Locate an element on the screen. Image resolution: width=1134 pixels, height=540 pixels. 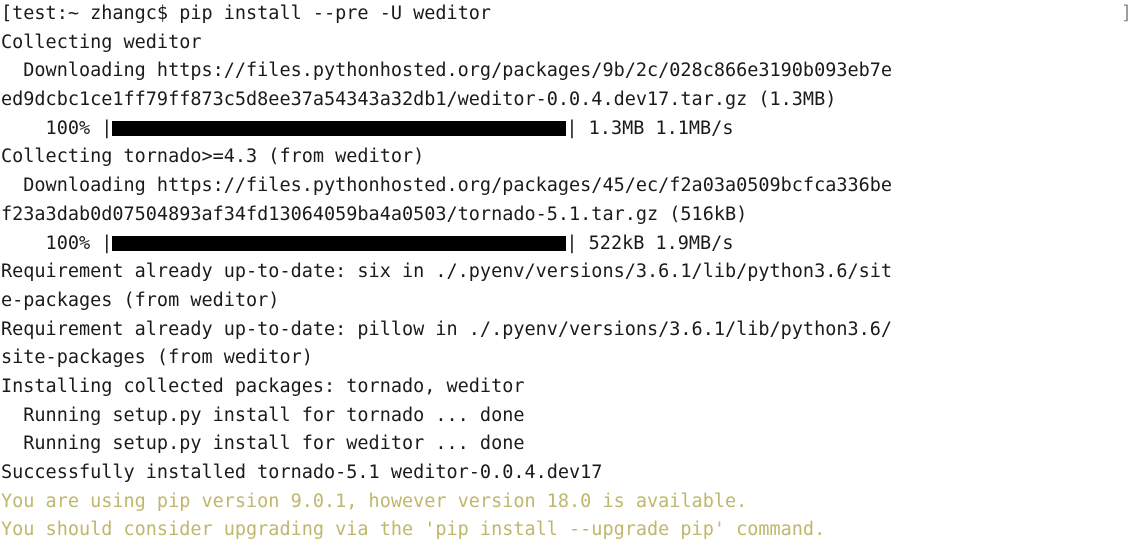
progress-close-tornado: | is located at coordinates (572, 243).